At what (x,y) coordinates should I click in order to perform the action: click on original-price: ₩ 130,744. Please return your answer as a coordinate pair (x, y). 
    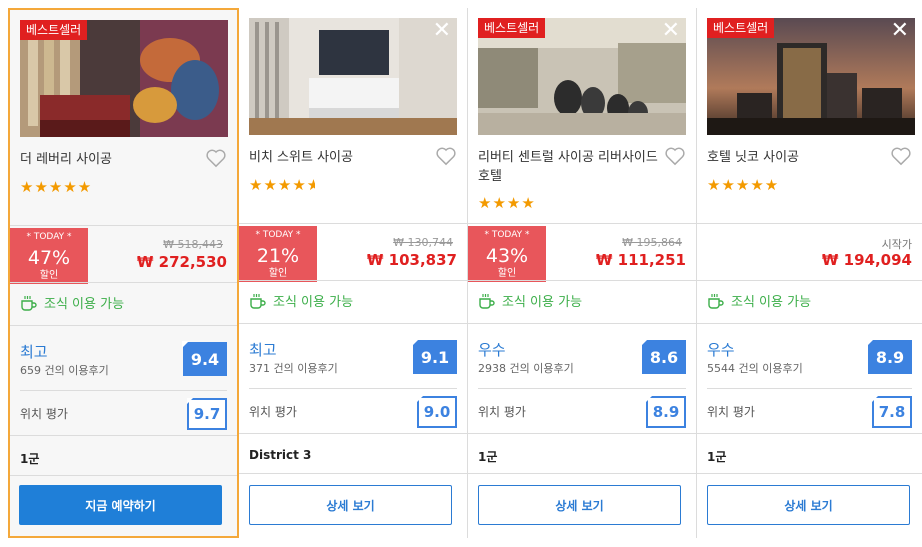
    Looking at the image, I should click on (423, 242).